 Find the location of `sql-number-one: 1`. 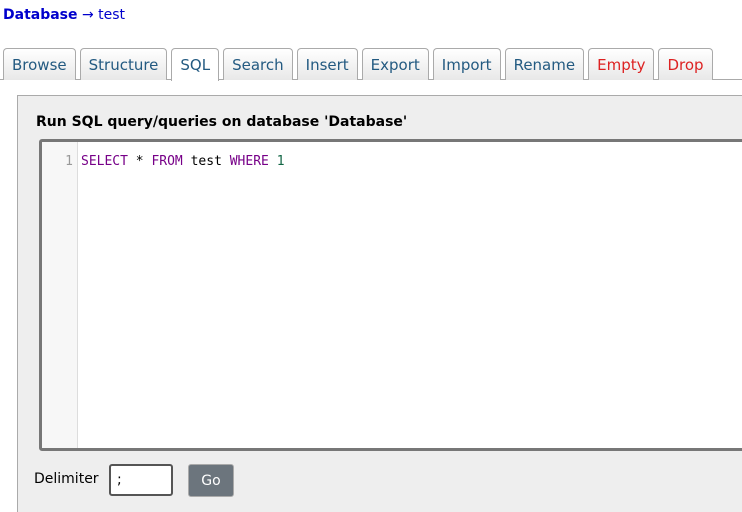

sql-number-one: 1 is located at coordinates (280, 161).